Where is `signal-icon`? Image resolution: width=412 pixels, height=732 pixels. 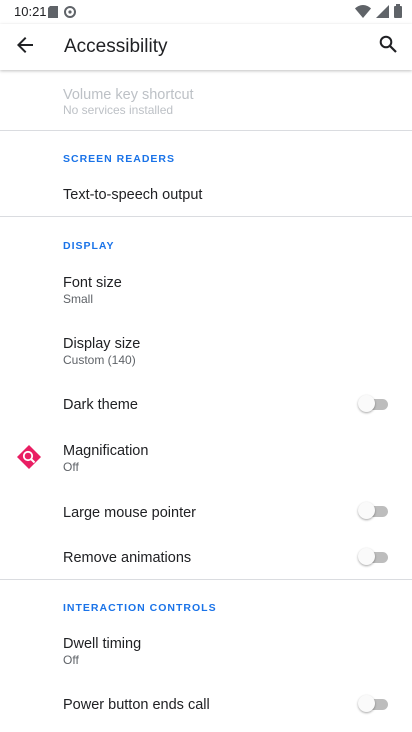 signal-icon is located at coordinates (382, 13).